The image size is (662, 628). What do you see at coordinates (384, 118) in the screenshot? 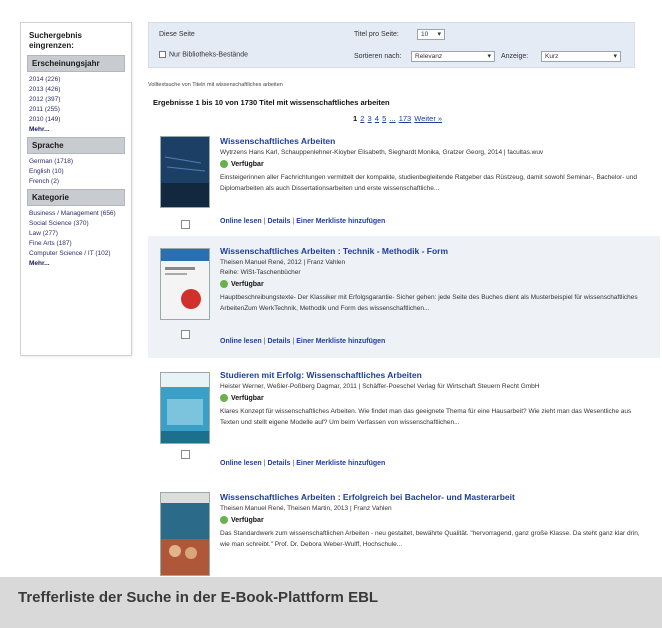
I see `page-link-5: 5` at bounding box center [384, 118].